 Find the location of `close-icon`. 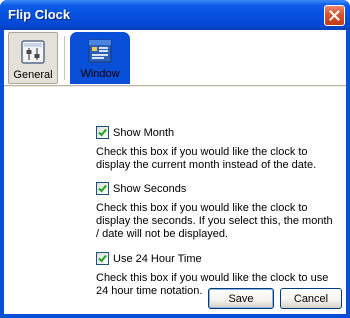

close-icon is located at coordinates (334, 15).